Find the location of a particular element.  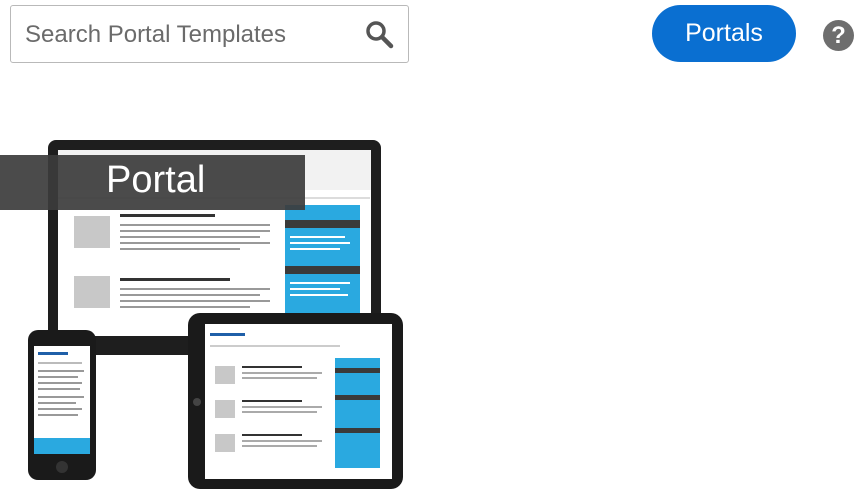

template-card-label: Portal is located at coordinates (152, 182).